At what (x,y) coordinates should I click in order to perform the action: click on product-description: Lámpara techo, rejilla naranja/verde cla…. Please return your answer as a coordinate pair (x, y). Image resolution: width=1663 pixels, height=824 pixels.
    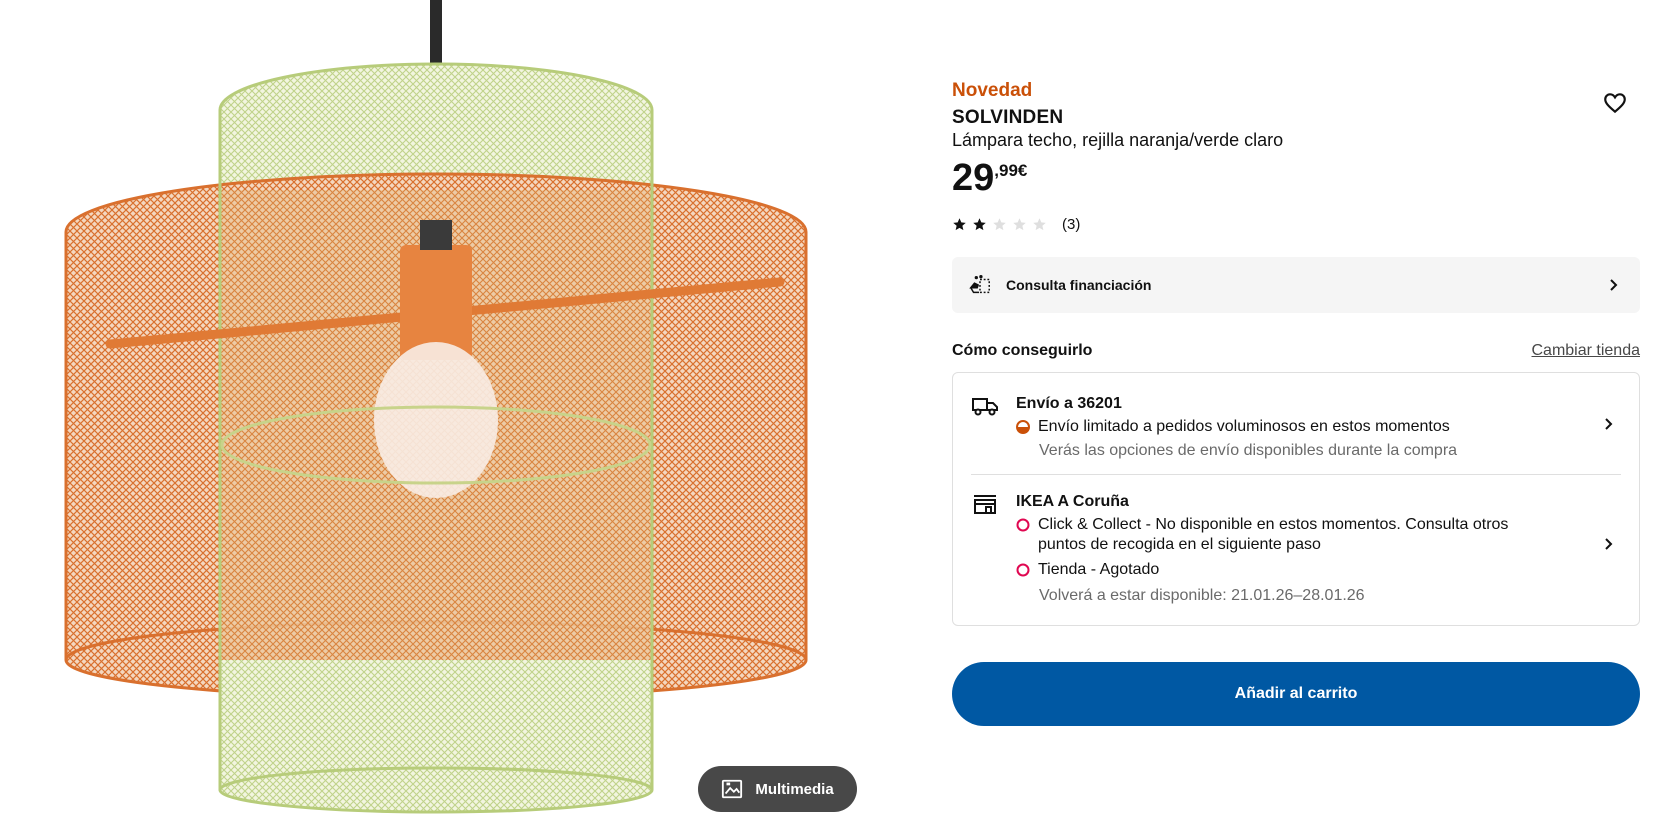
    Looking at the image, I should click on (1118, 140).